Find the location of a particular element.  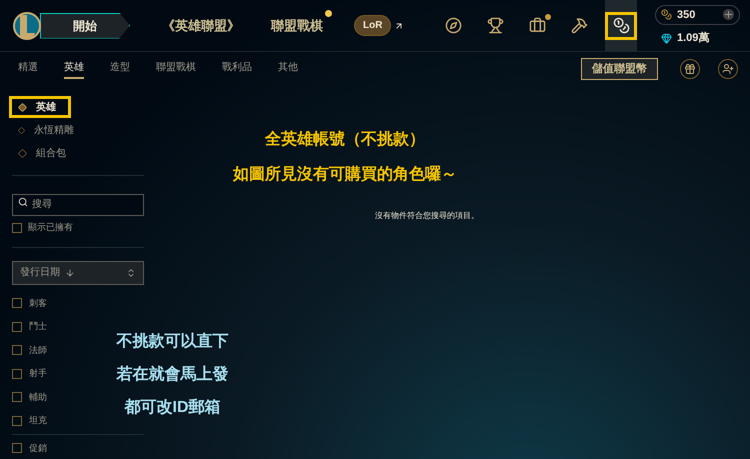

compass-icon is located at coordinates (453, 25).